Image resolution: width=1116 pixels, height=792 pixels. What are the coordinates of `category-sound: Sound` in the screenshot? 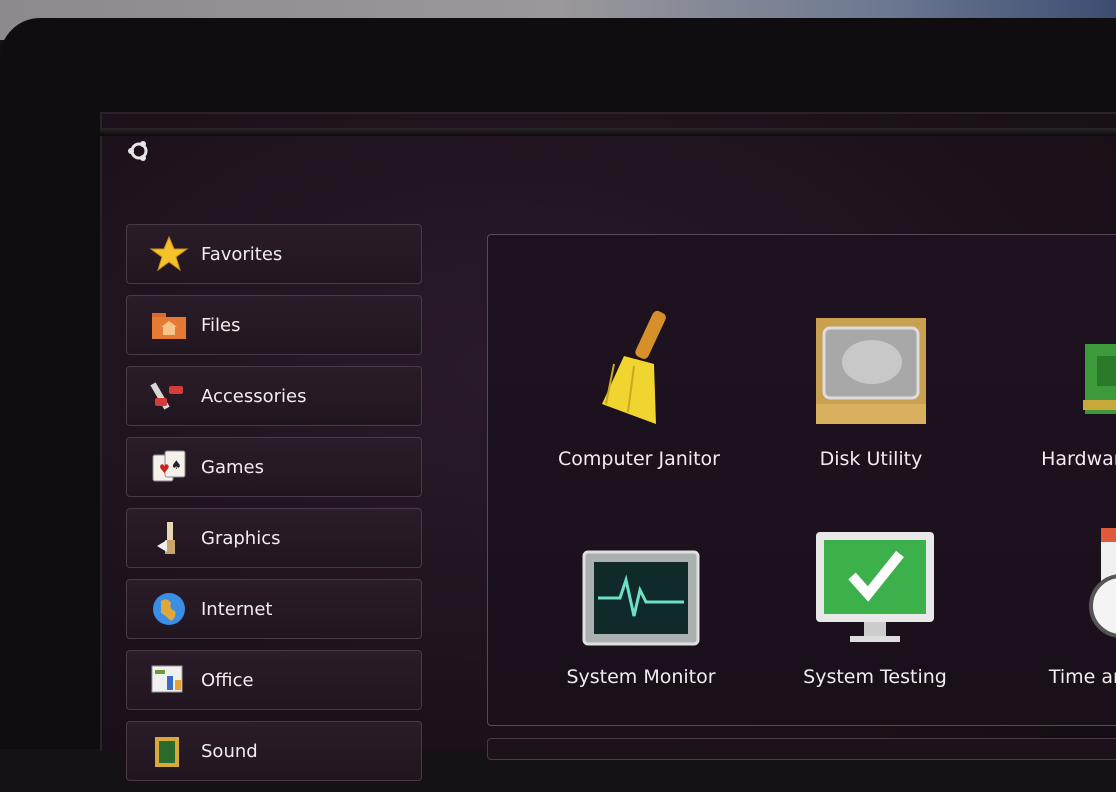 It's located at (274, 751).